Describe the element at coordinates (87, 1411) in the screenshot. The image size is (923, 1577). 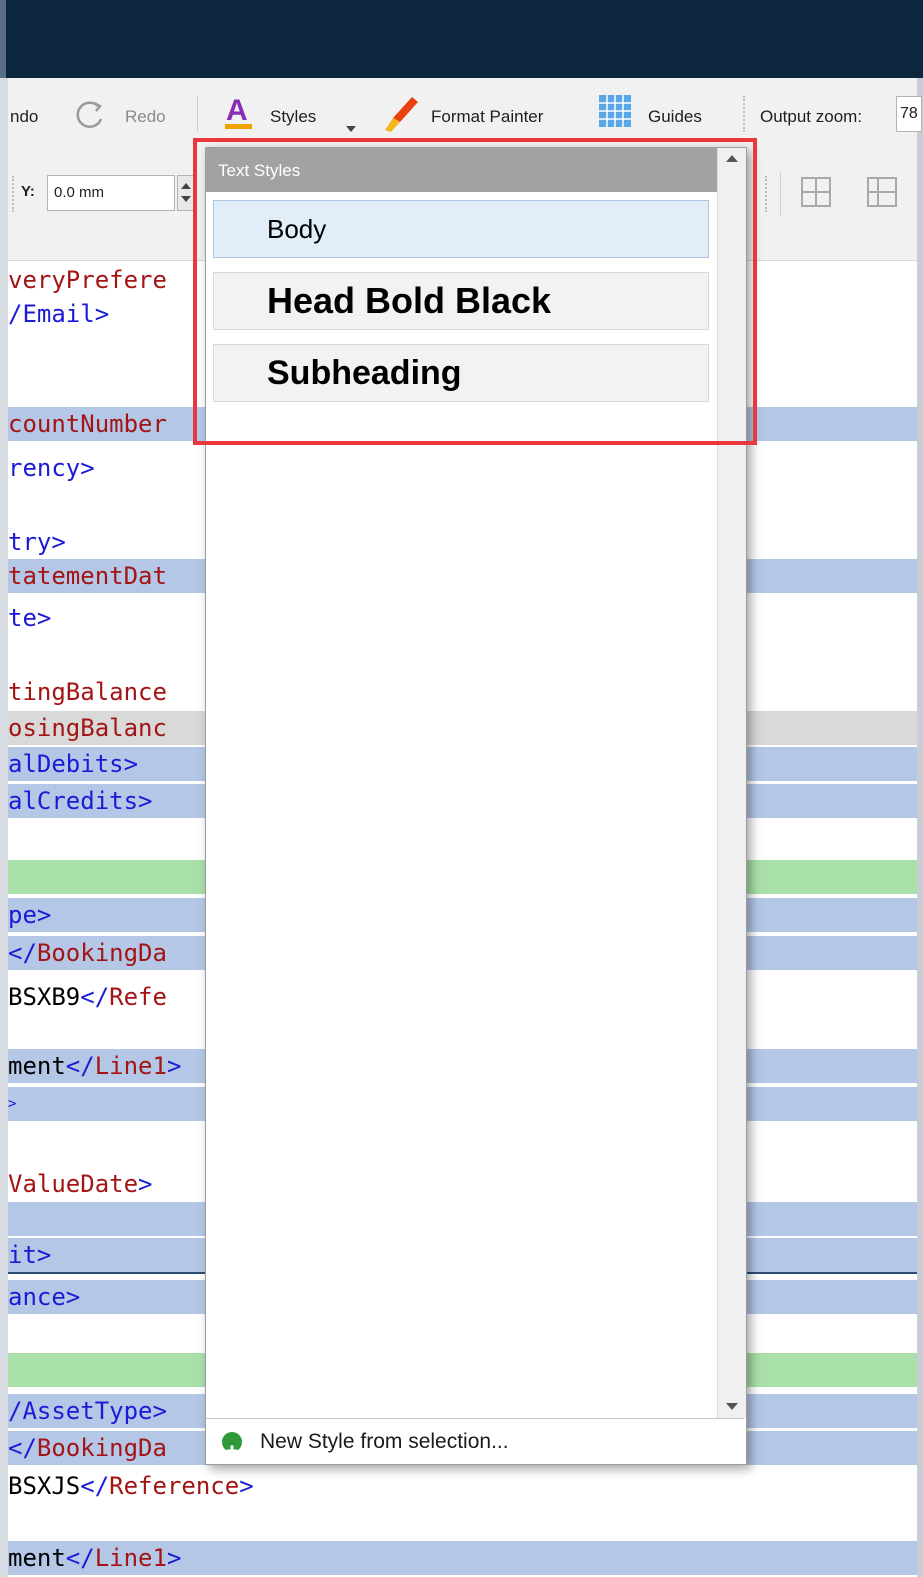
I see `code-text: /AssetType>` at that location.